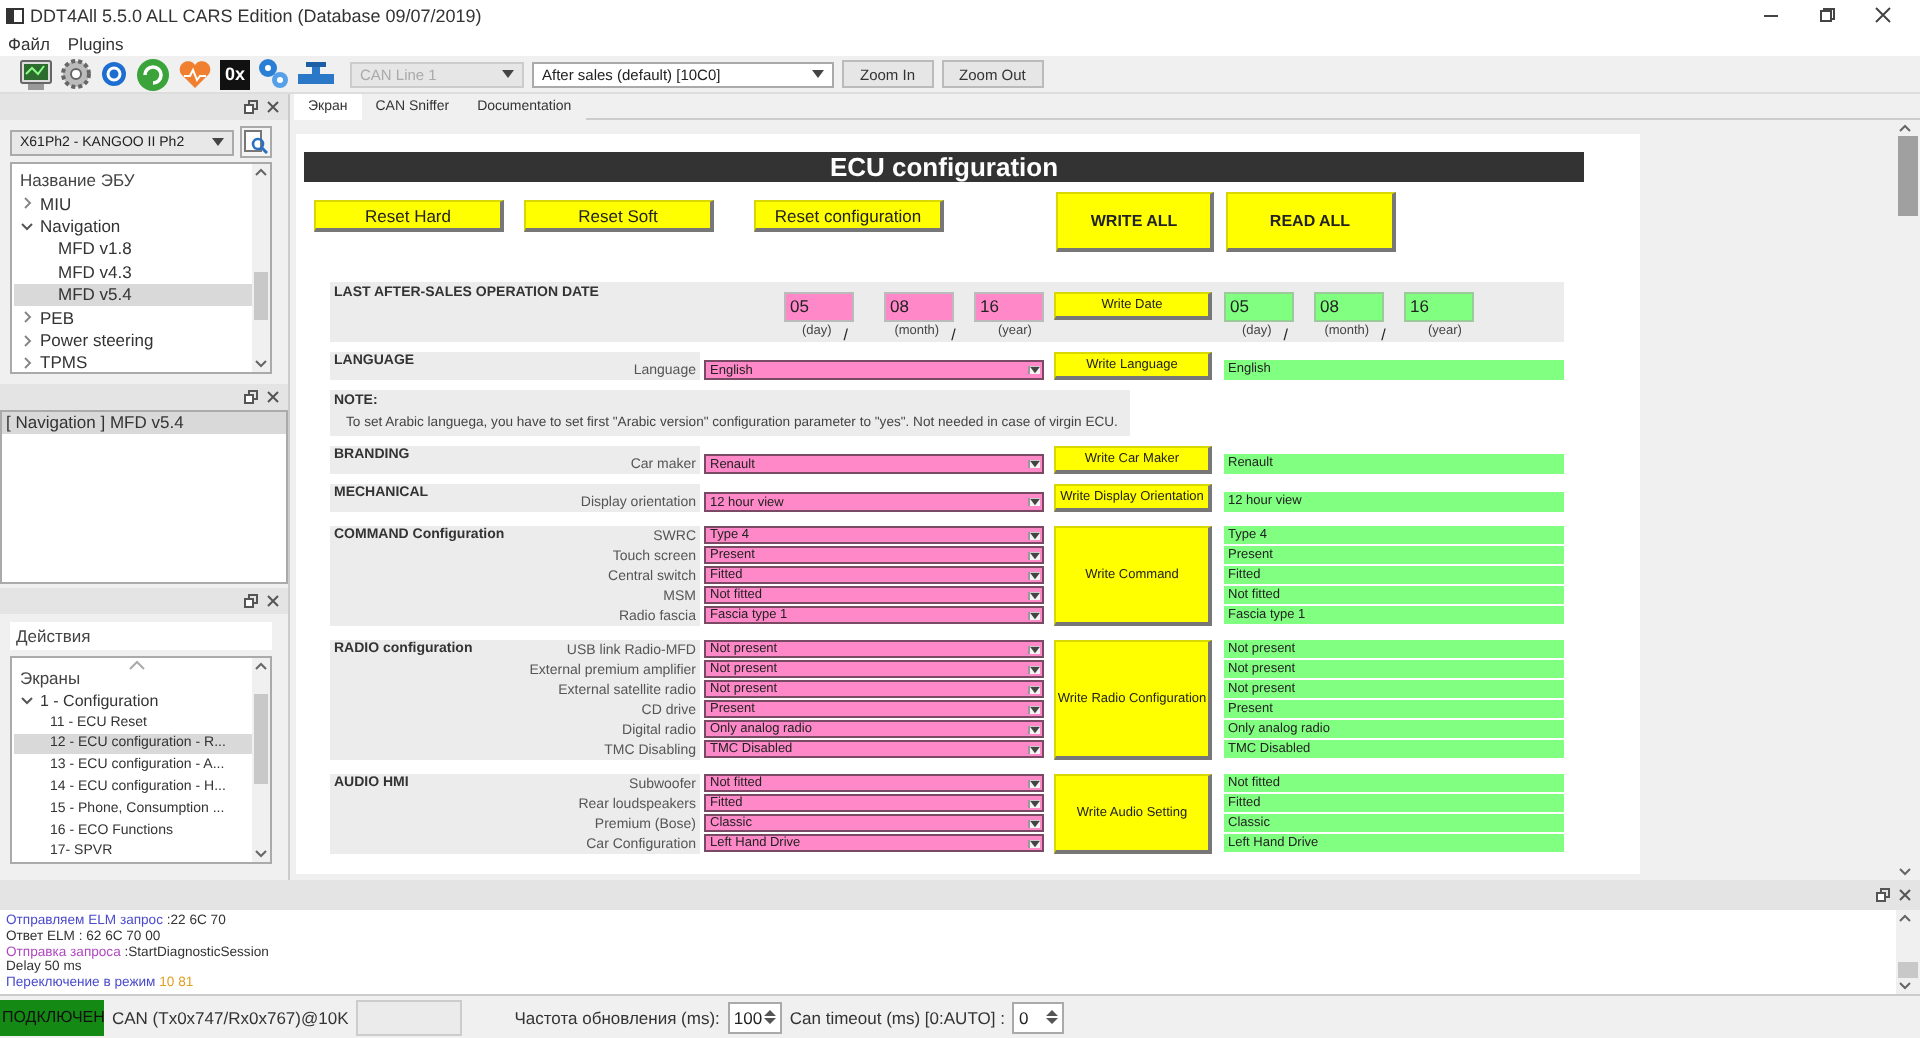 This screenshot has width=1920, height=1038. Describe the element at coordinates (133, 249) in the screenshot. I see `tree-item: MFD v1.8` at that location.